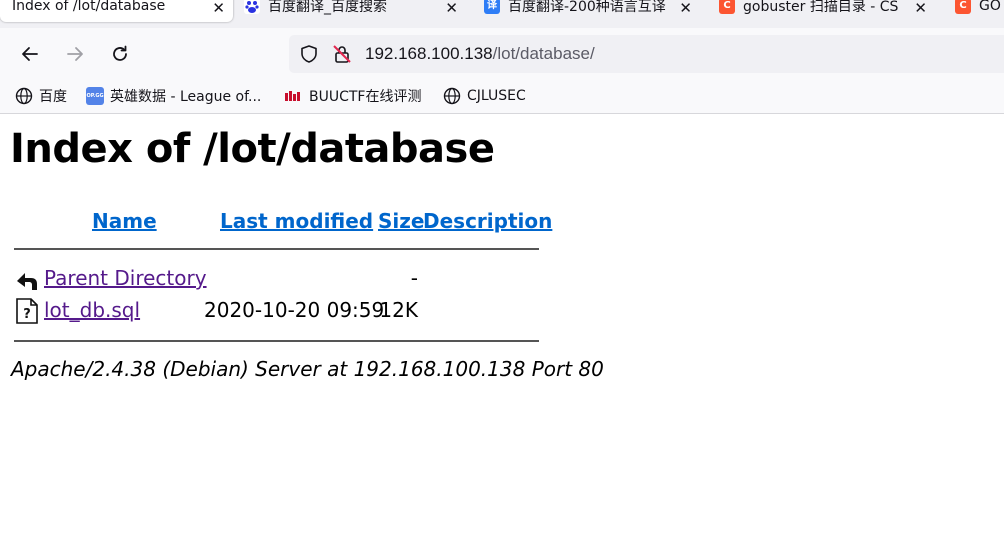 The width and height of the screenshot is (1004, 544). Describe the element at coordinates (92, 310) in the screenshot. I see `file-link-lot-db-sql: lot_db.sql` at that location.